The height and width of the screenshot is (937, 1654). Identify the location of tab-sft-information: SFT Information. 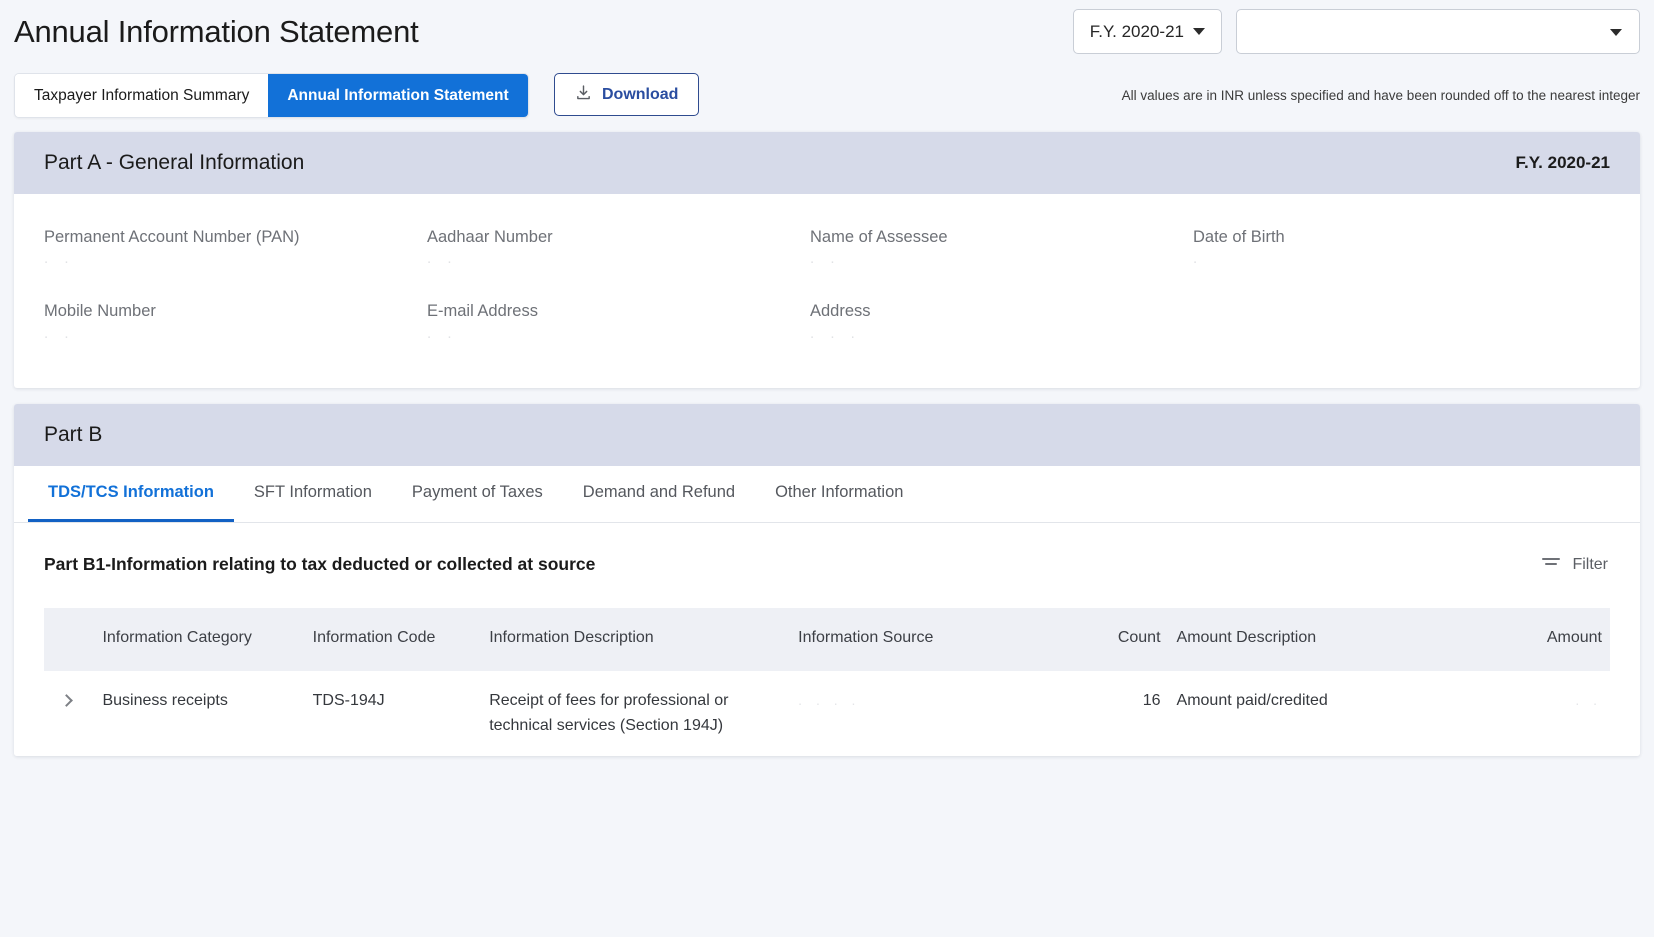
(313, 494).